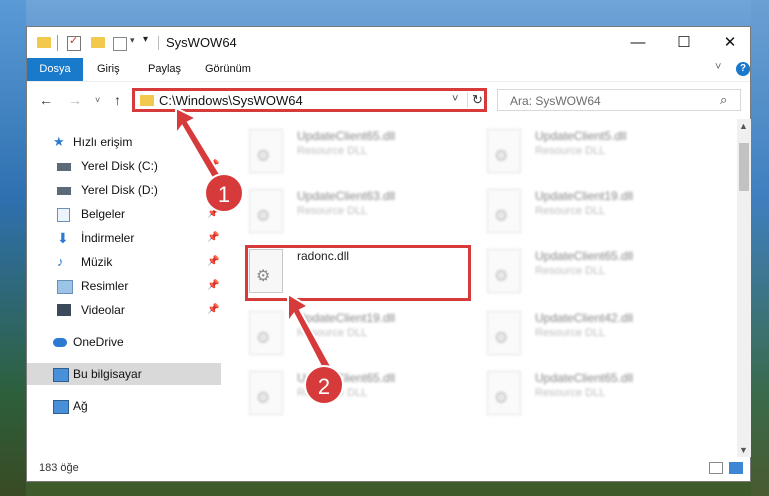 The width and height of the screenshot is (769, 496). What do you see at coordinates (46, 100) in the screenshot?
I see `back-arrow-icon: ←` at bounding box center [46, 100].